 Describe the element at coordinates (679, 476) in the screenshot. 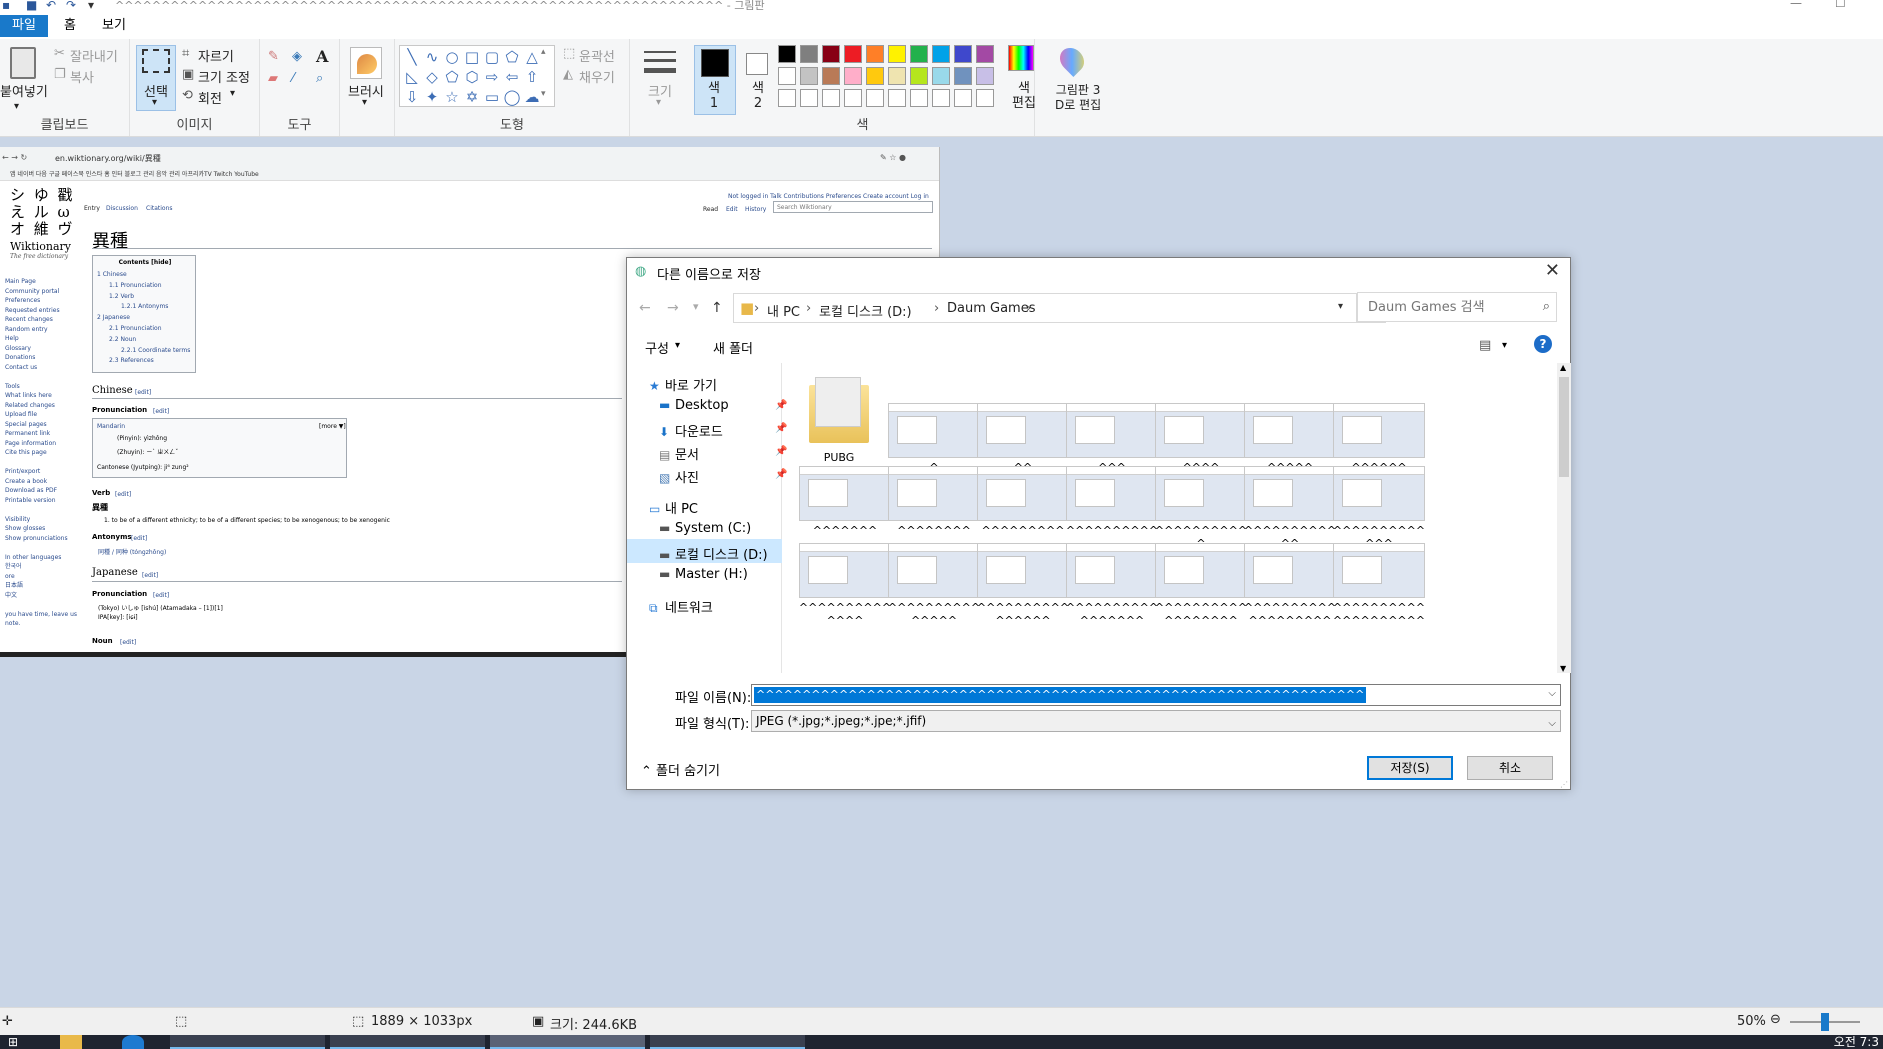

I see `nav-pictures: ▧ 사진` at that location.